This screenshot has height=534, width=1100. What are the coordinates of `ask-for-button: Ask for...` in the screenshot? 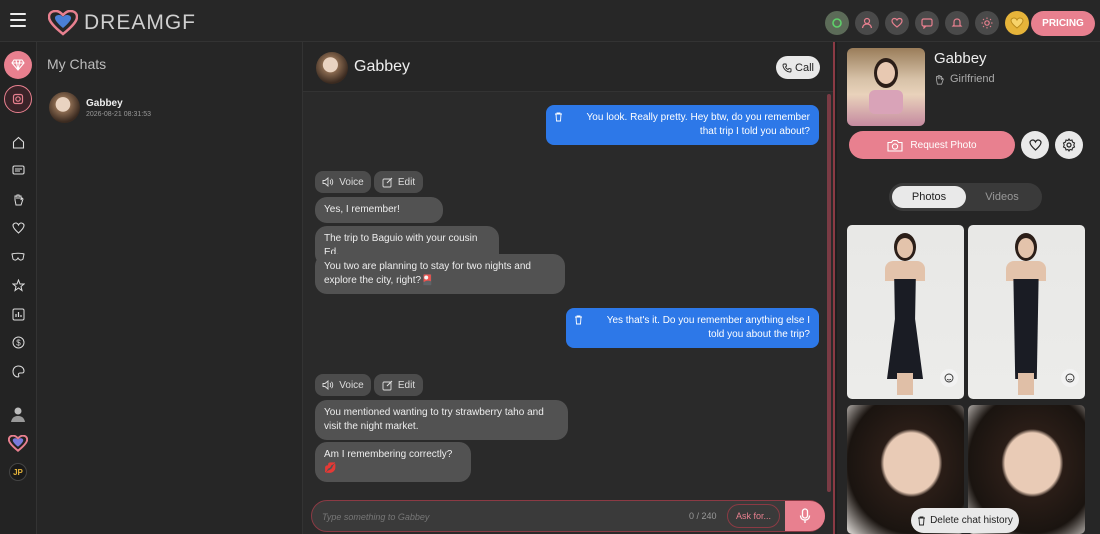 It's located at (753, 516).